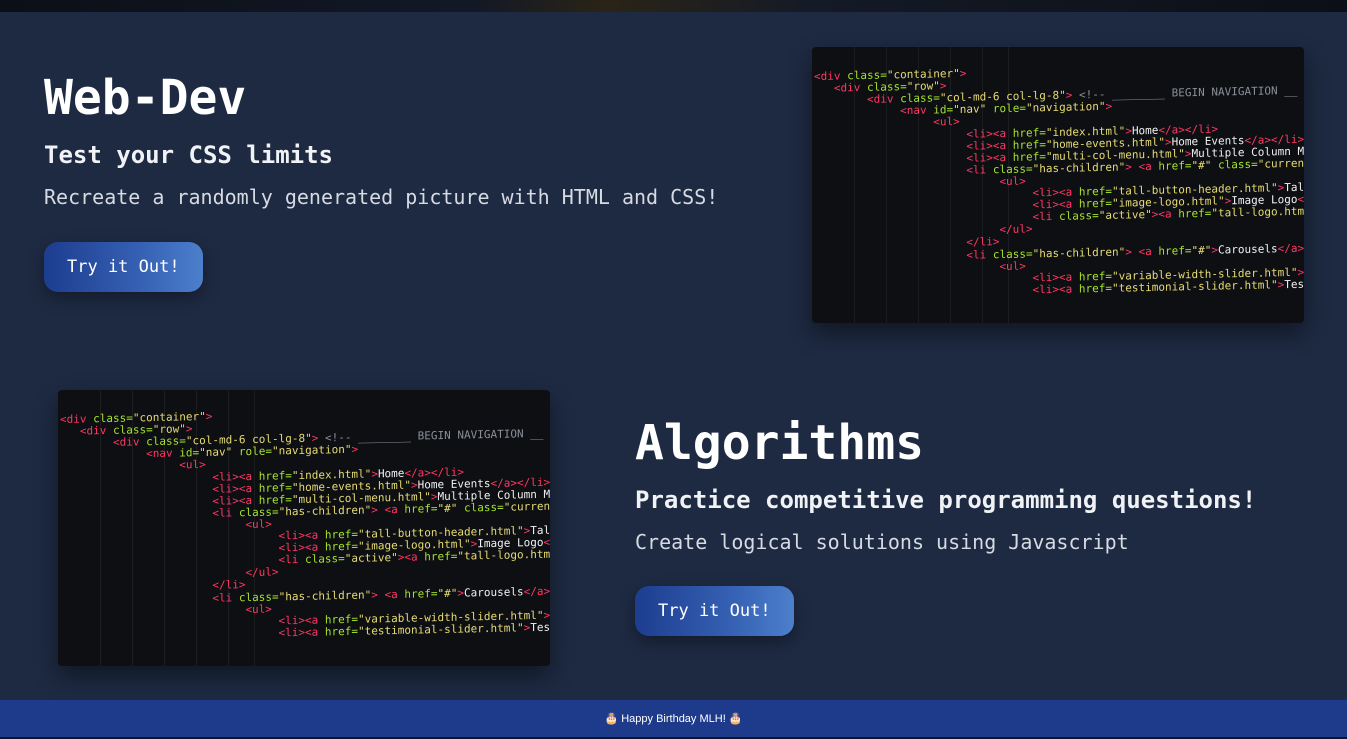  Describe the element at coordinates (714, 611) in the screenshot. I see `algorithms-try-button: Try it Out!` at that location.